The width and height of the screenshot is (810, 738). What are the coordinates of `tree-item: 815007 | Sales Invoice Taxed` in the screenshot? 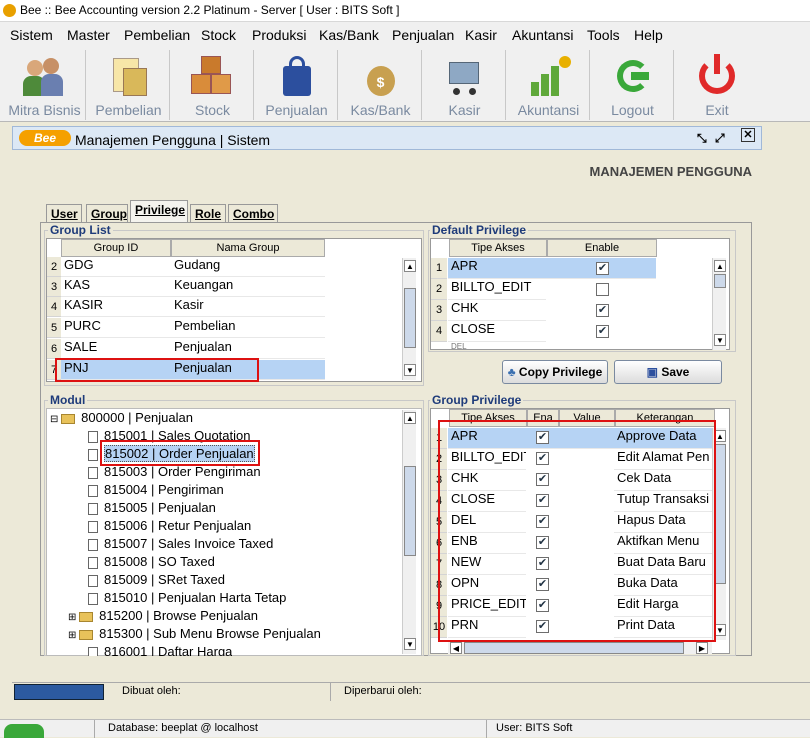 It's located at (180, 543).